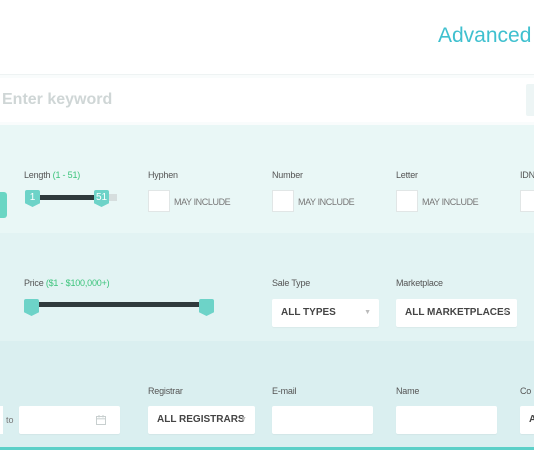 Image resolution: width=534 pixels, height=450 pixels. Describe the element at coordinates (530, 100) in the screenshot. I see `search-button` at that location.